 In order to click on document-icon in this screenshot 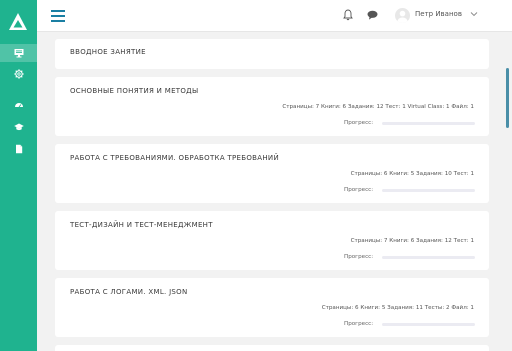, I will do `click(18, 149)`.